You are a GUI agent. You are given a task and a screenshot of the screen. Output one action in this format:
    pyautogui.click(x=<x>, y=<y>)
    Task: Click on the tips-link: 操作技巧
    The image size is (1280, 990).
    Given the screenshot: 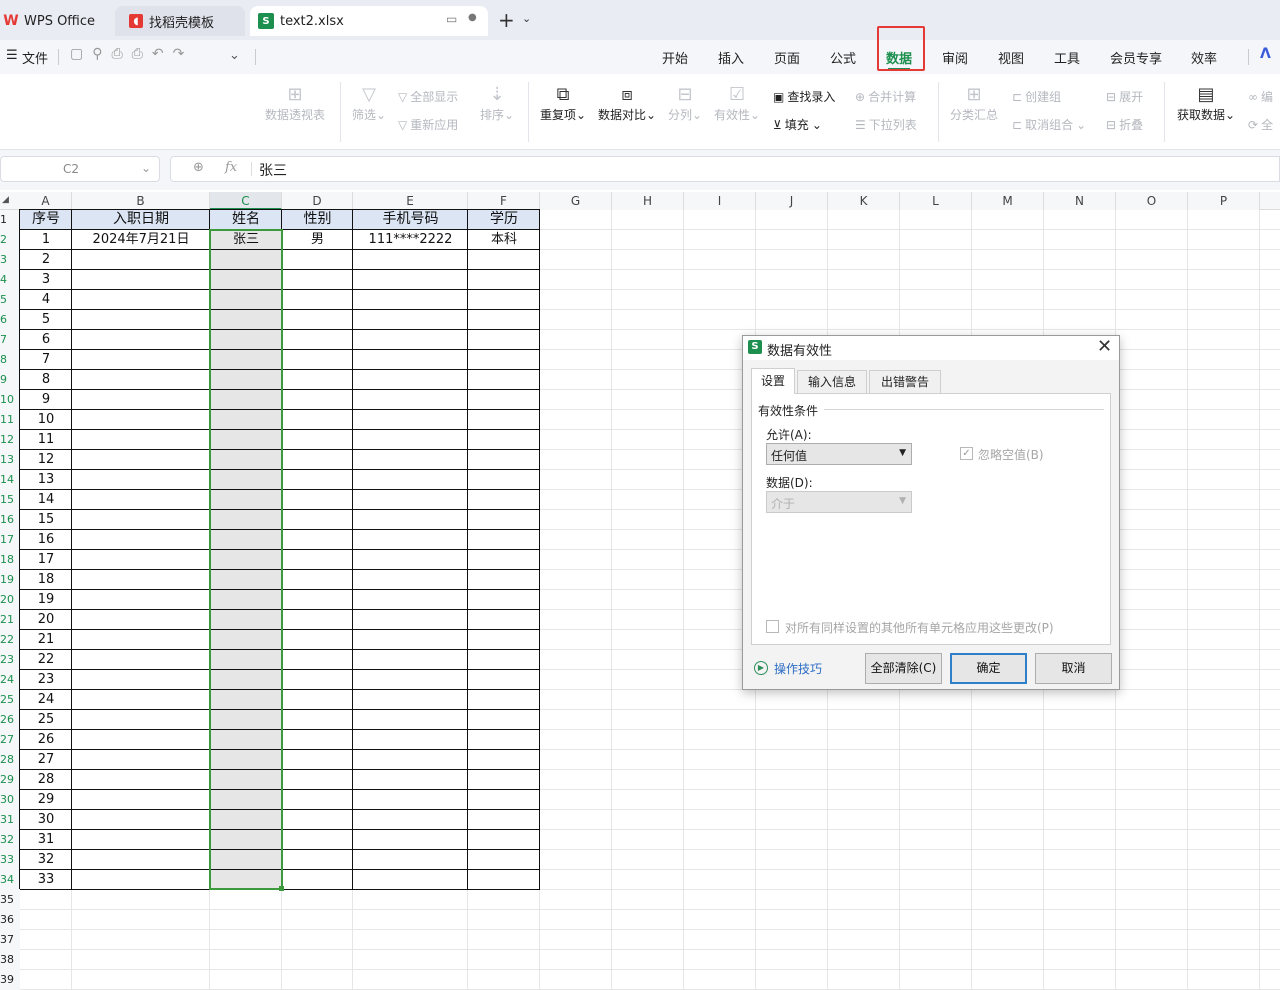 What is the action you would take?
    pyautogui.click(x=798, y=668)
    